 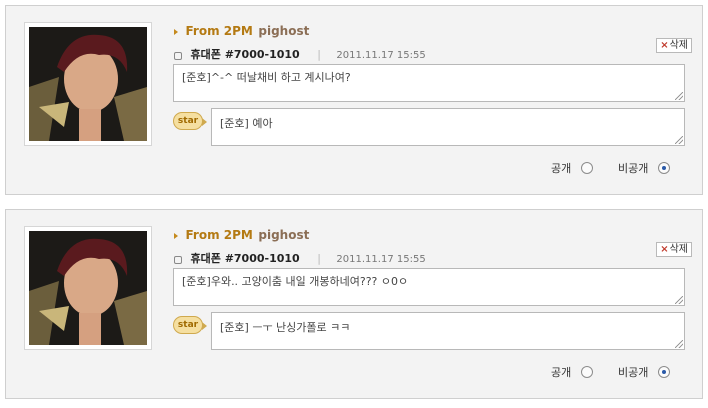 I want to click on reply-box: [준호] ㅡㅜ 난싱가폴로 ㅋㅋ, so click(x=448, y=331).